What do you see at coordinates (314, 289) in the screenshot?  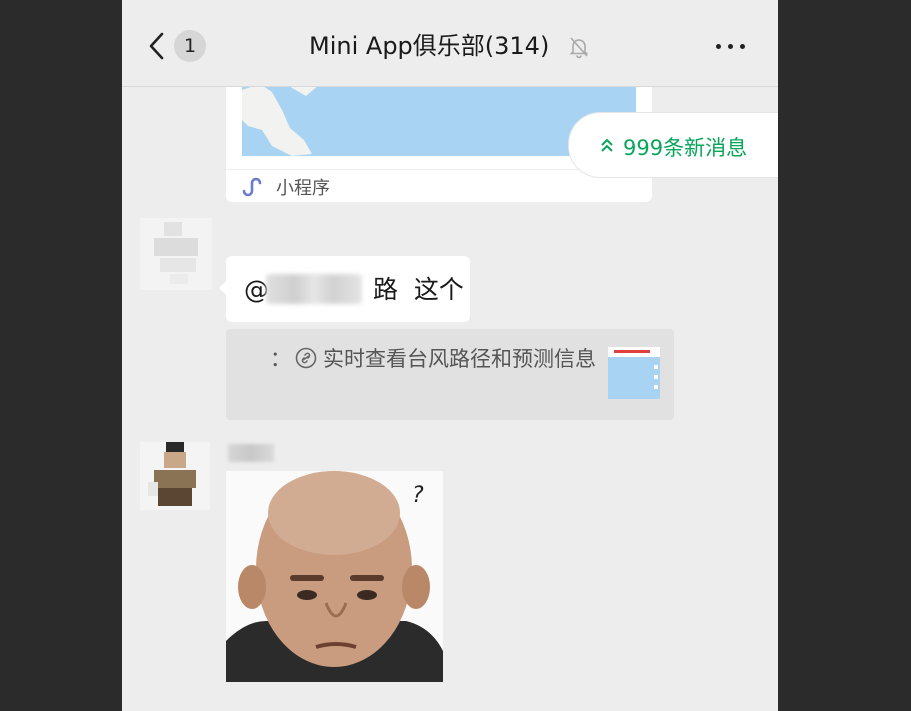 I see `redacted-mention` at bounding box center [314, 289].